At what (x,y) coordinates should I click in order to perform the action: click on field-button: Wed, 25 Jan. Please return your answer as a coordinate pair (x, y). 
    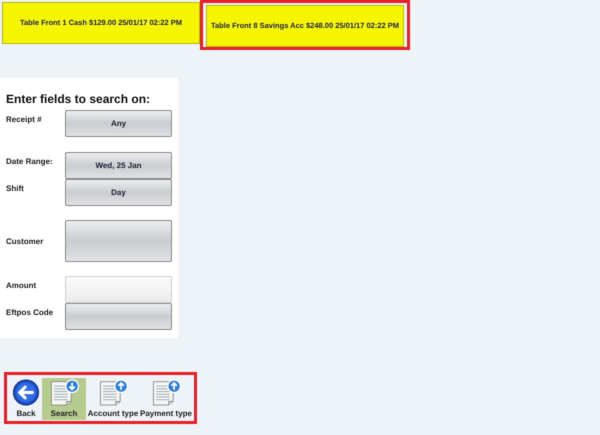
    Looking at the image, I should click on (118, 165).